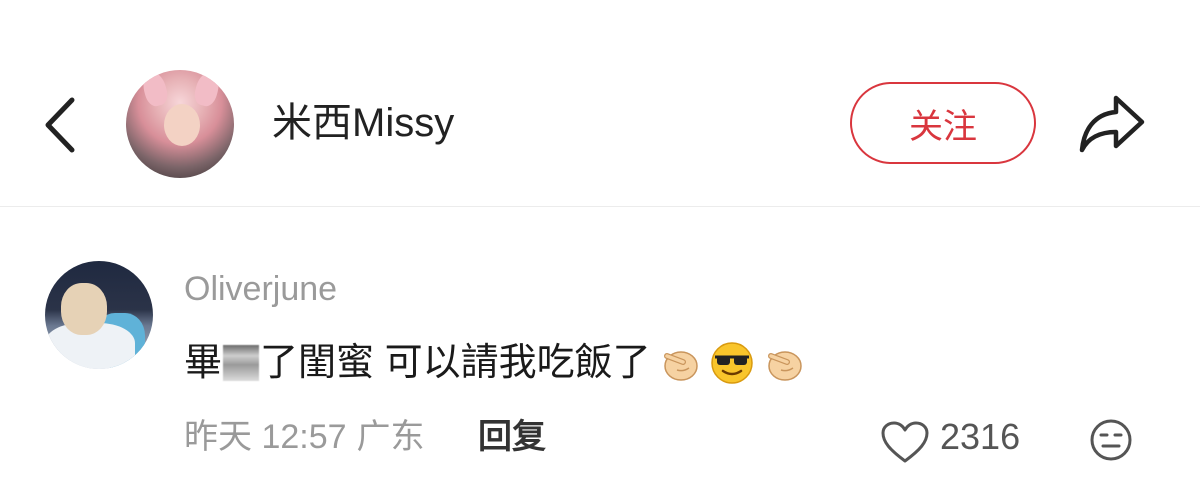  I want to click on author-name: 米西Missy, so click(363, 123).